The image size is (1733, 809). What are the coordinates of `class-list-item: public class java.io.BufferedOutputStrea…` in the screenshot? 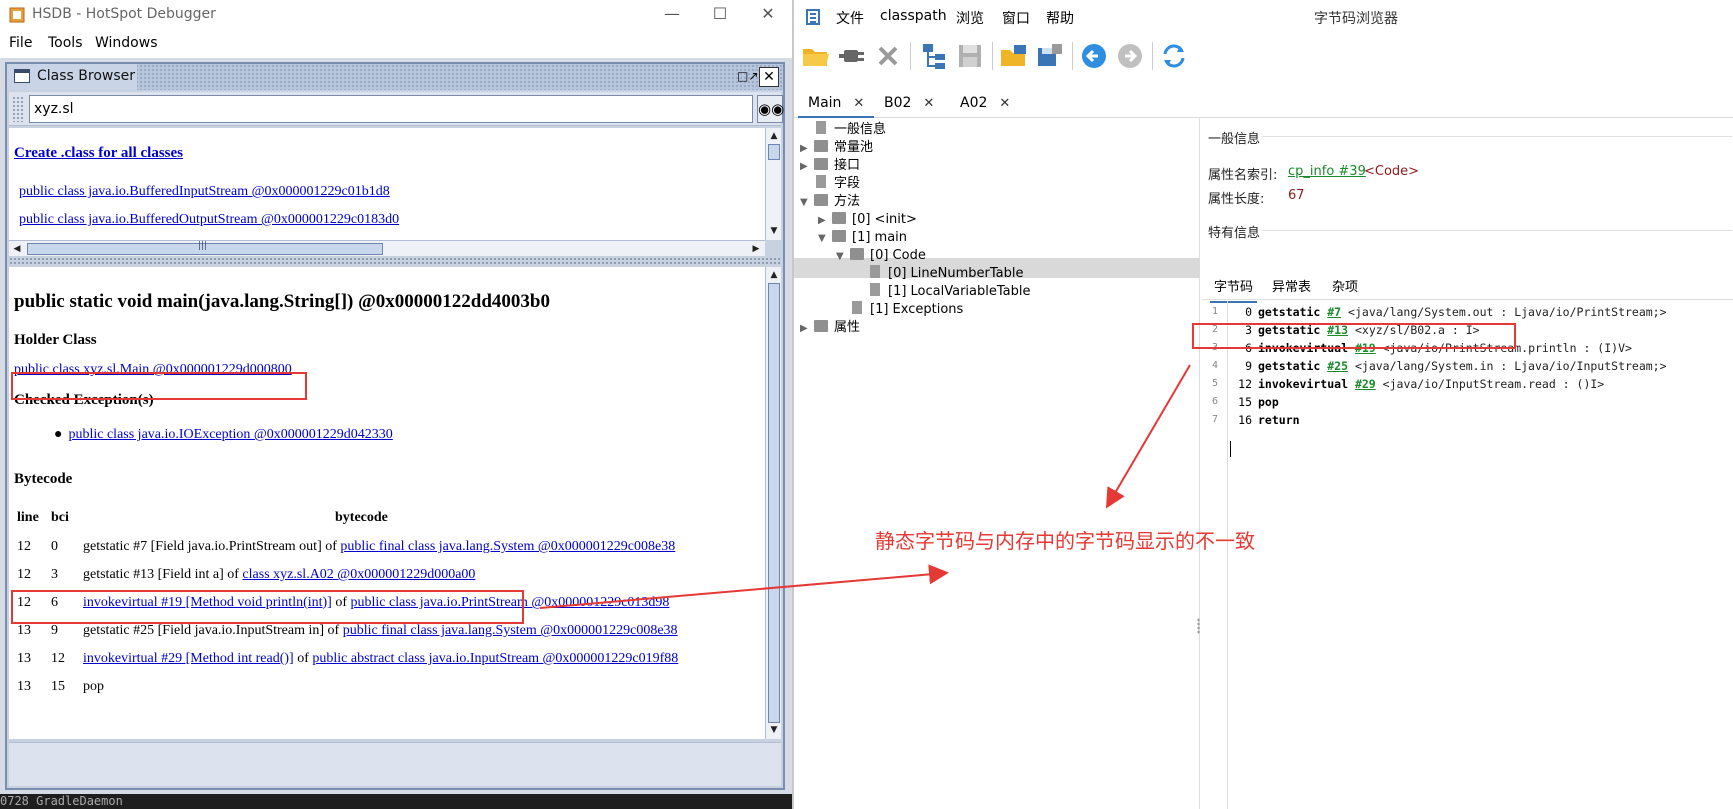 It's located at (209, 220).